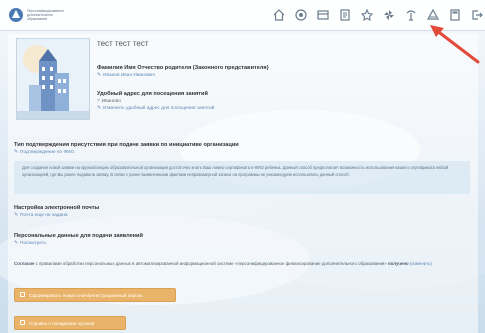  I want to click on consent-change-link: (изменить), so click(421, 263).